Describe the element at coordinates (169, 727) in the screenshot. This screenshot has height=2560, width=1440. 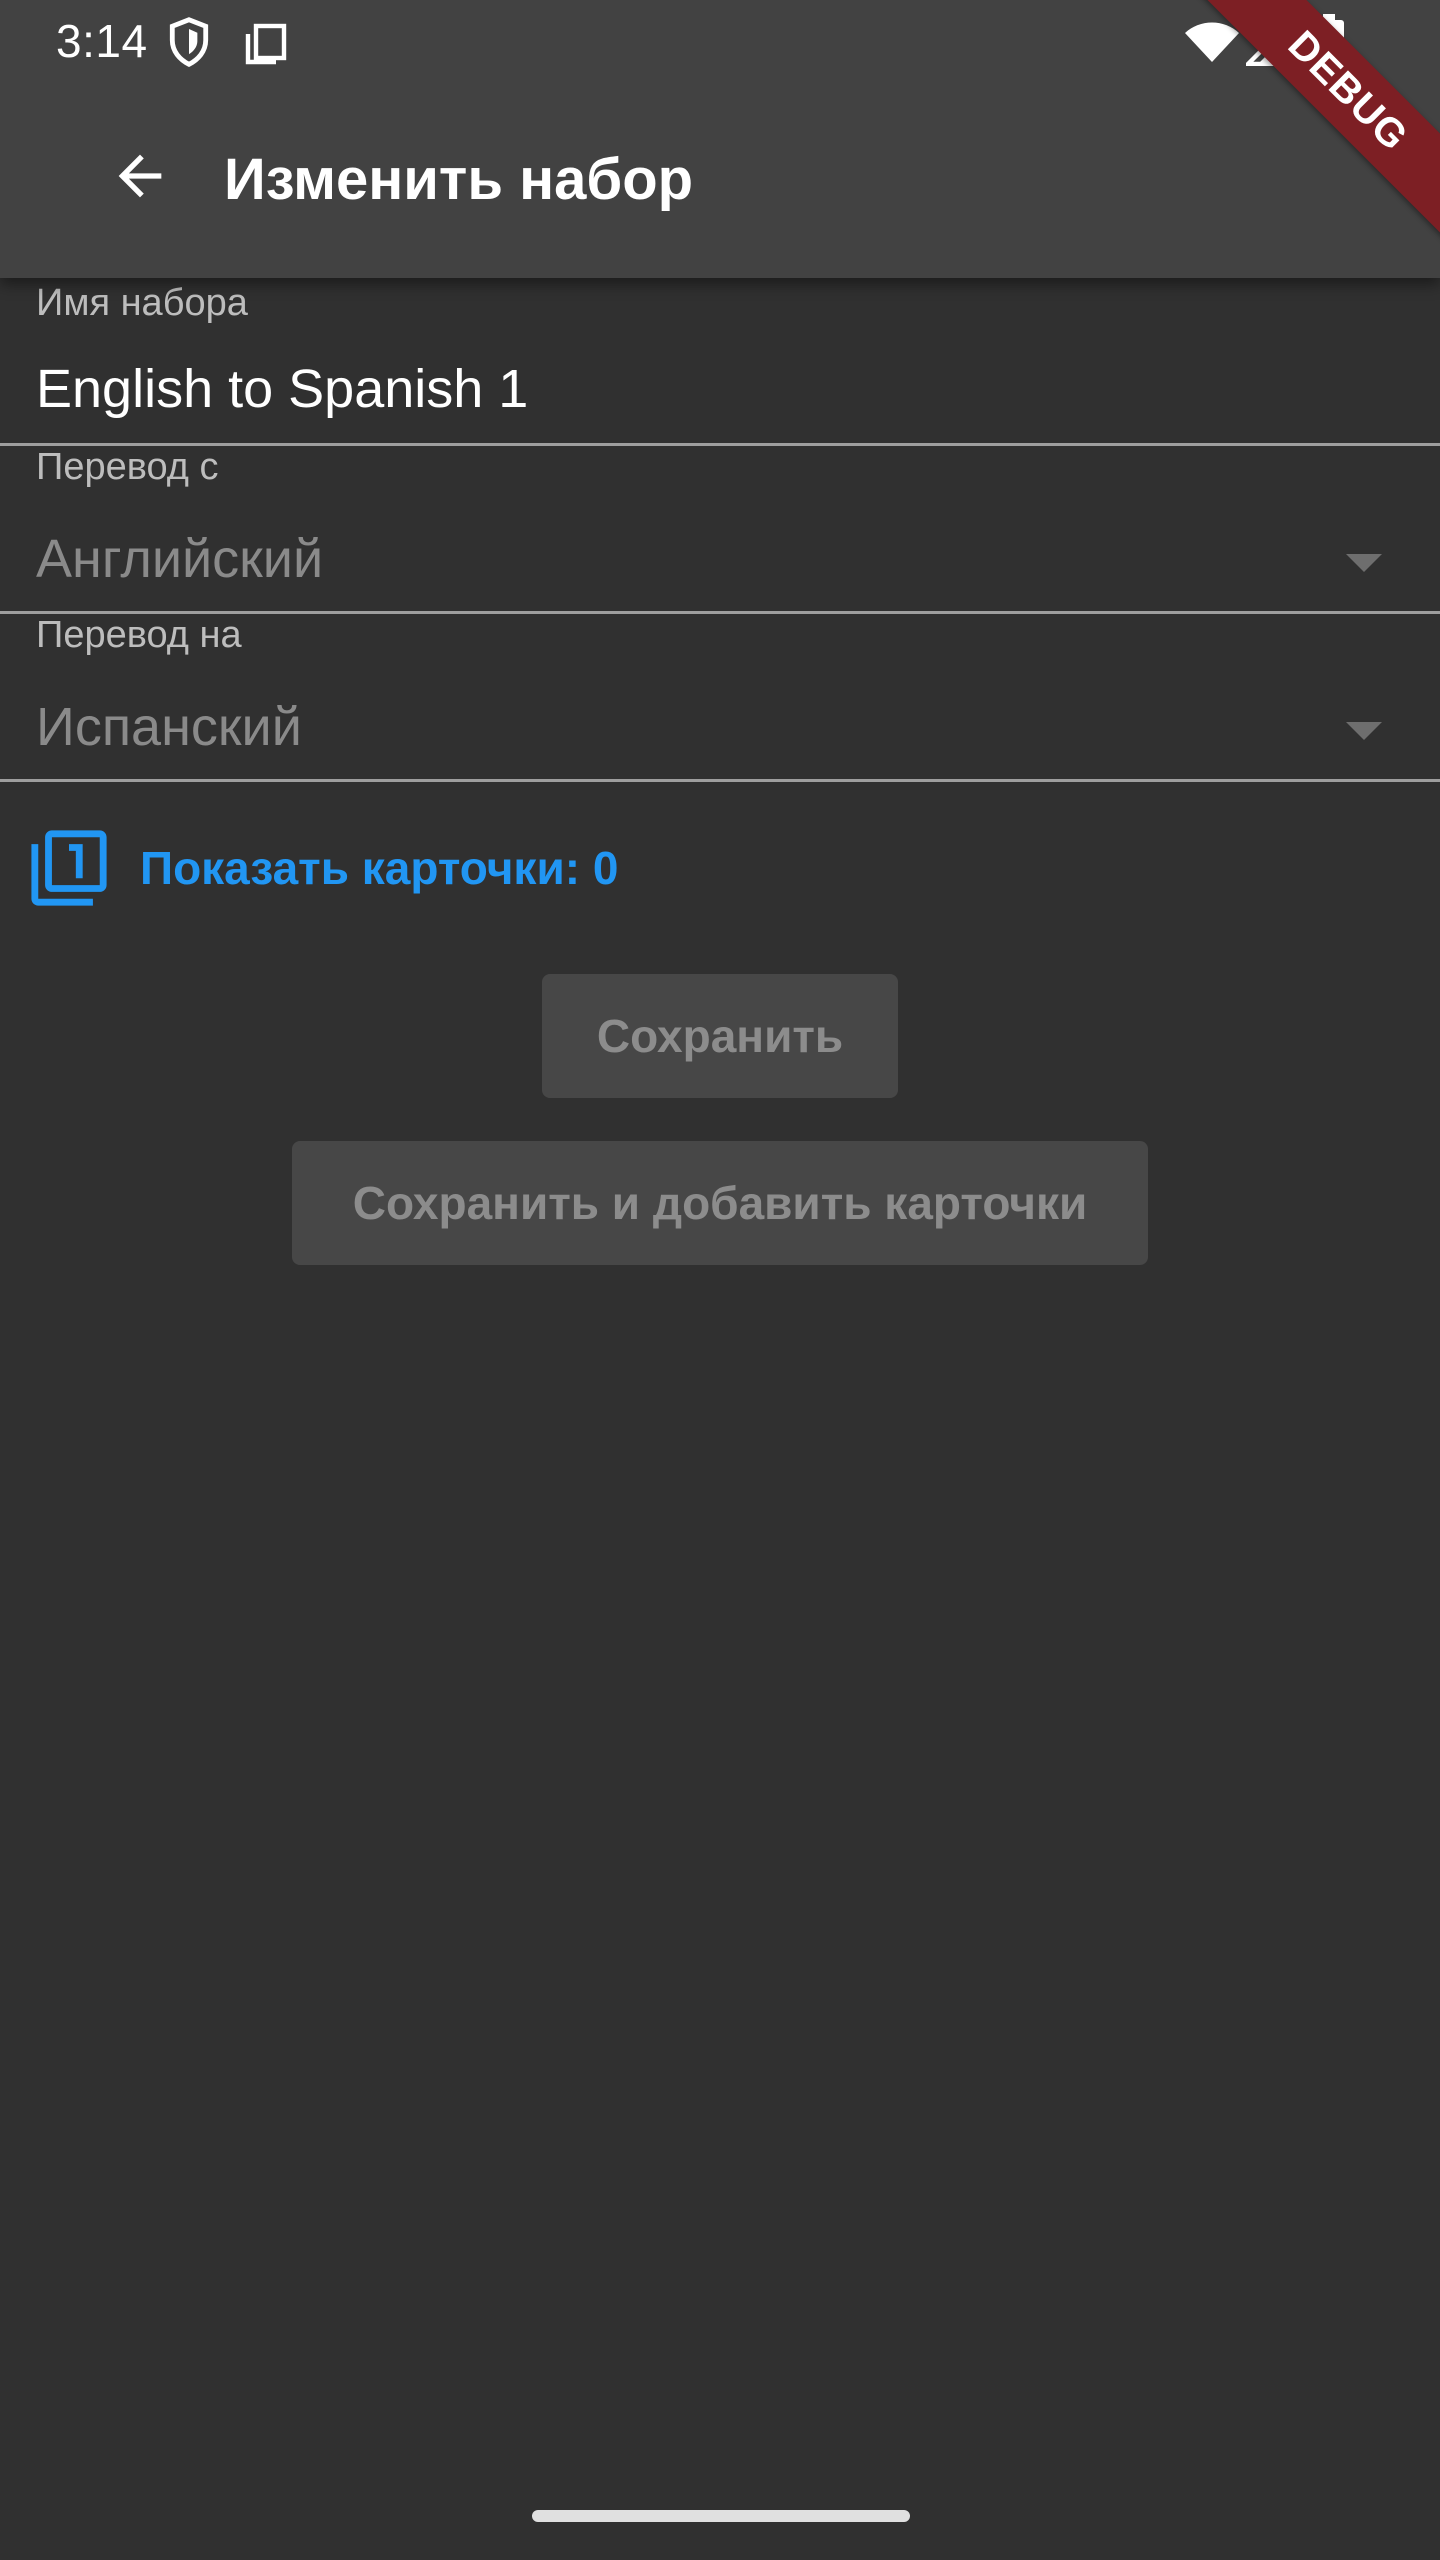
I see `translate-to-value: Испанский` at that location.